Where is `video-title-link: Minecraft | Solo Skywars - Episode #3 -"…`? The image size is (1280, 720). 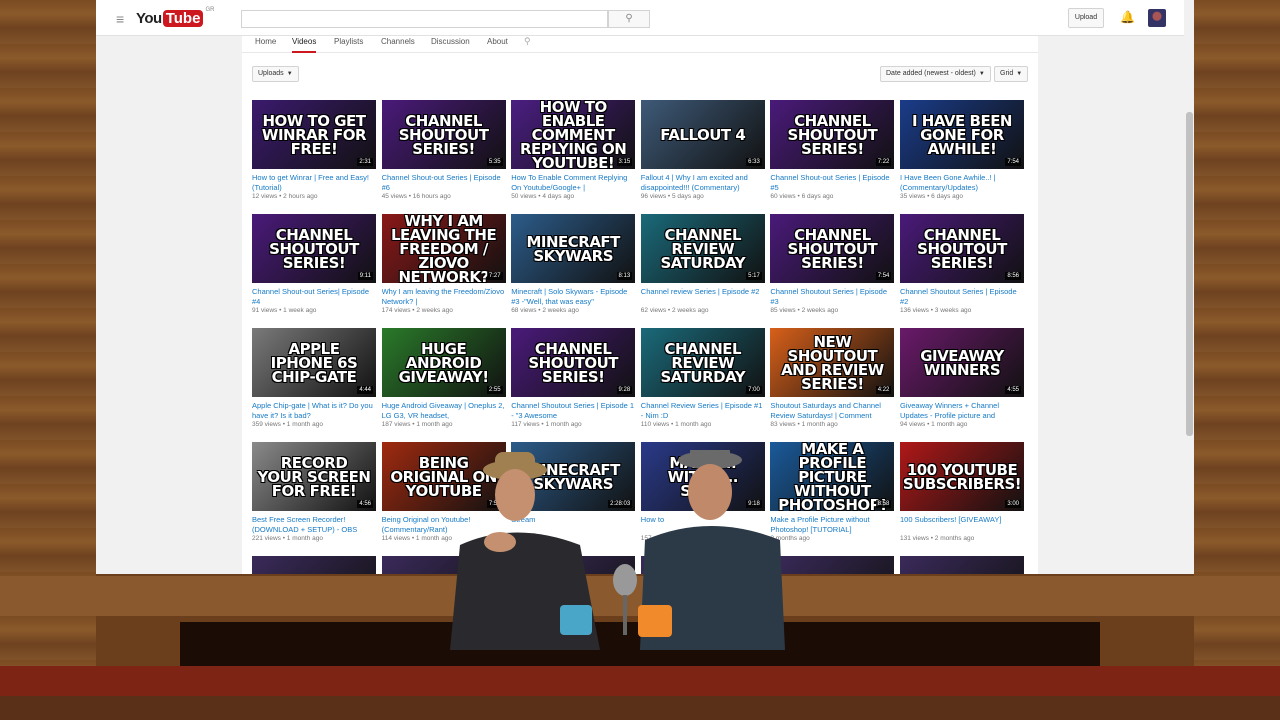
video-title-link: Minecraft | Solo Skywars - Episode #3 -"… is located at coordinates (573, 296).